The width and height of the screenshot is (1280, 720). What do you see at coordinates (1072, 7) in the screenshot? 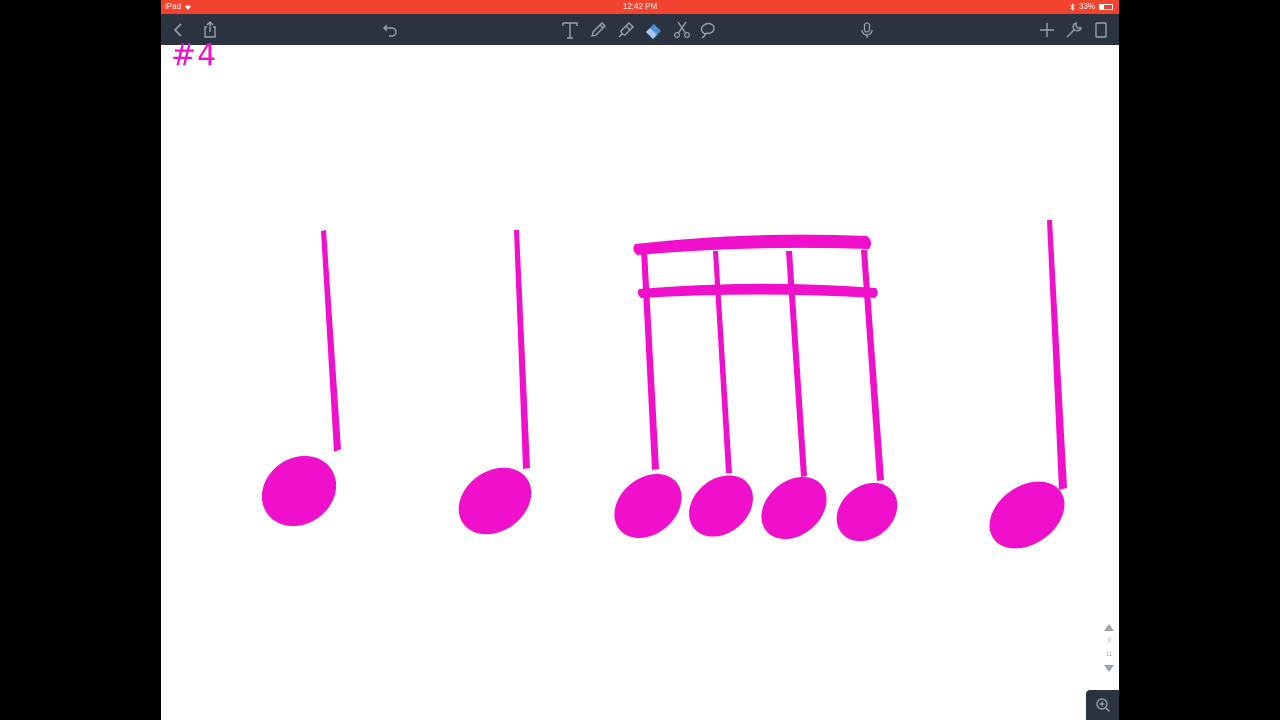
I see `bluetooth-icon` at bounding box center [1072, 7].